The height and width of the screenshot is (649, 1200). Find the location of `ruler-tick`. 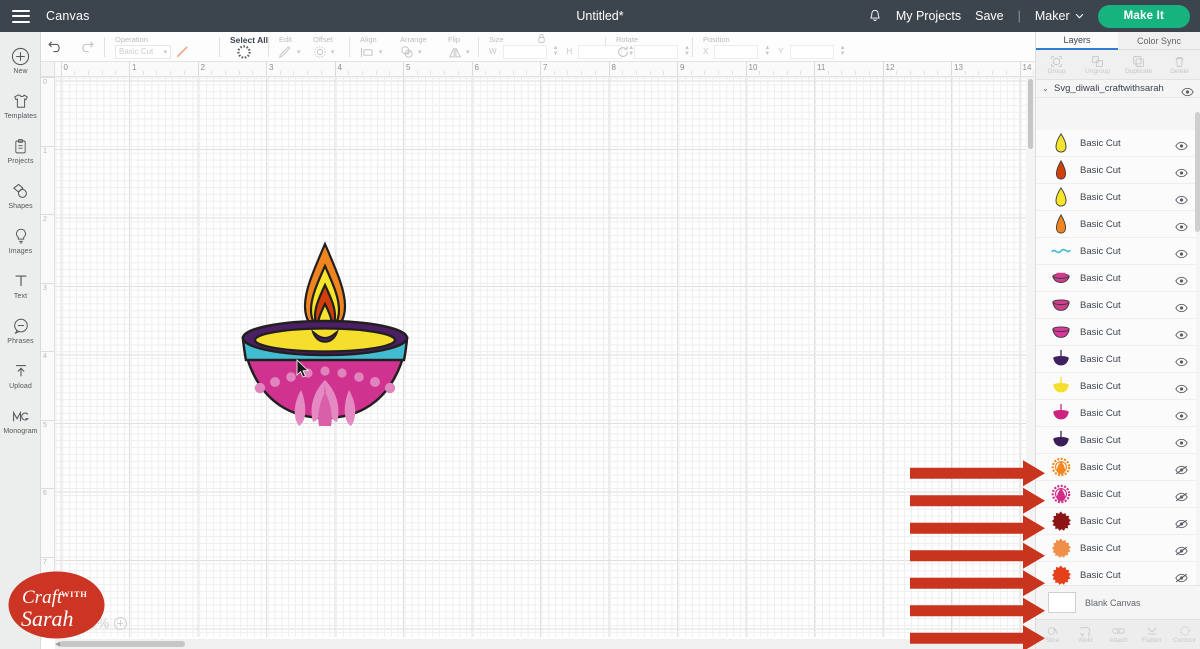

ruler-tick is located at coordinates (746, 69).